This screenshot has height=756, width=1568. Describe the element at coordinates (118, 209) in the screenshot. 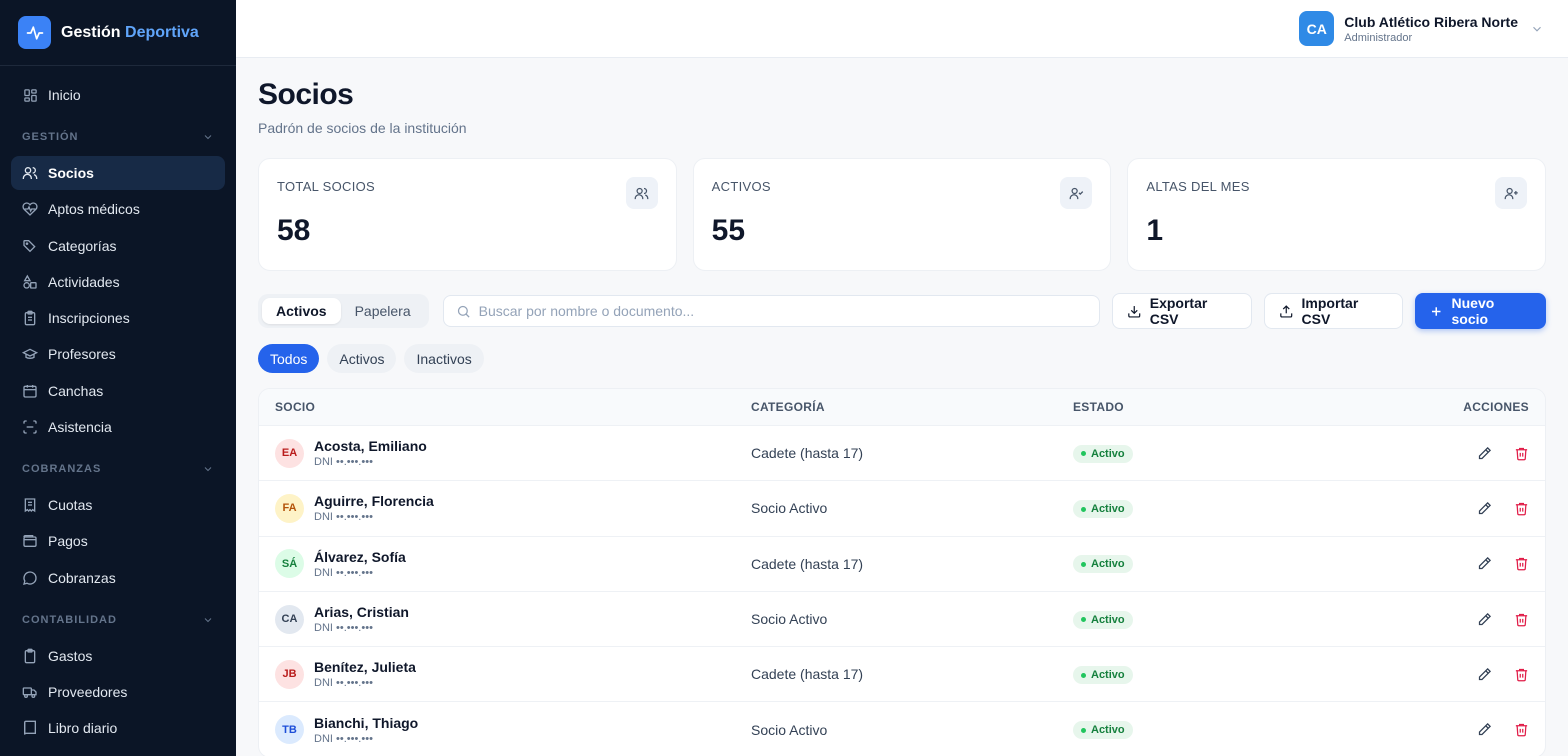

I see `sidebar-item-aptos-medicos: Aptos médicos` at that location.